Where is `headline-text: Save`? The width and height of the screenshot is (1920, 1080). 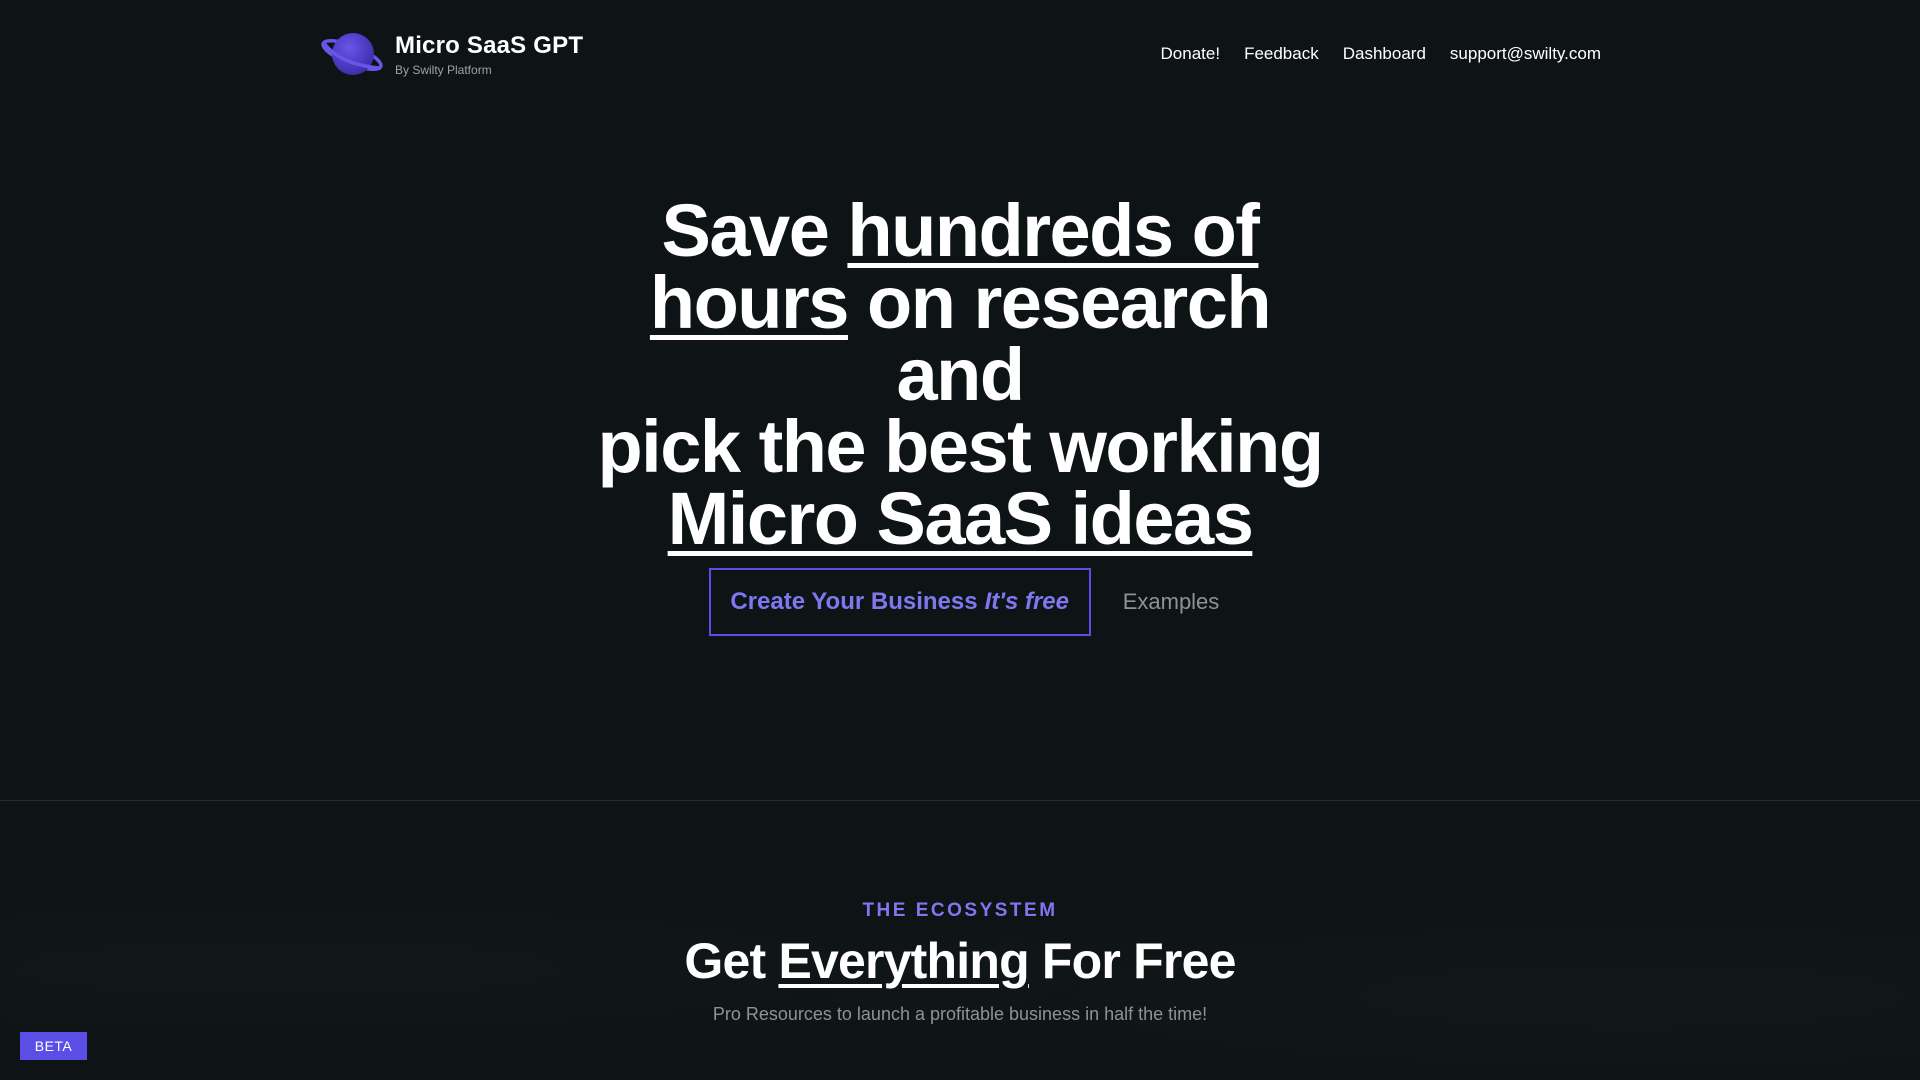 headline-text: Save is located at coordinates (754, 230).